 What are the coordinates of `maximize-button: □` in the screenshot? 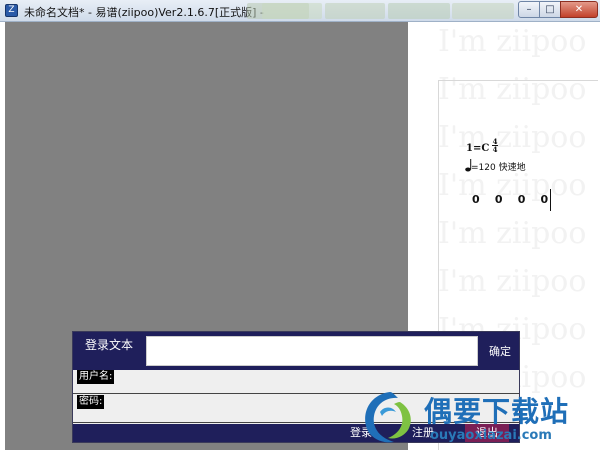 It's located at (550, 9).